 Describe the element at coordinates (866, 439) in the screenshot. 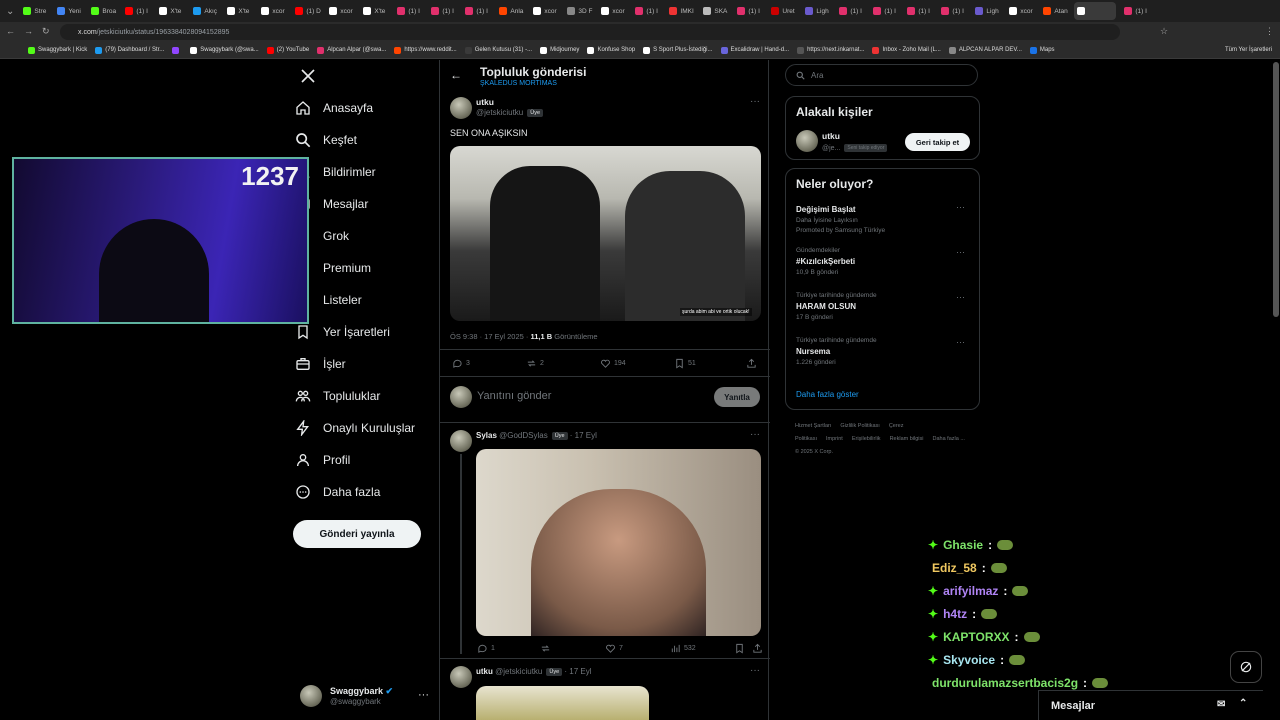

I see `footer-link: Erişilebilirlik` at that location.